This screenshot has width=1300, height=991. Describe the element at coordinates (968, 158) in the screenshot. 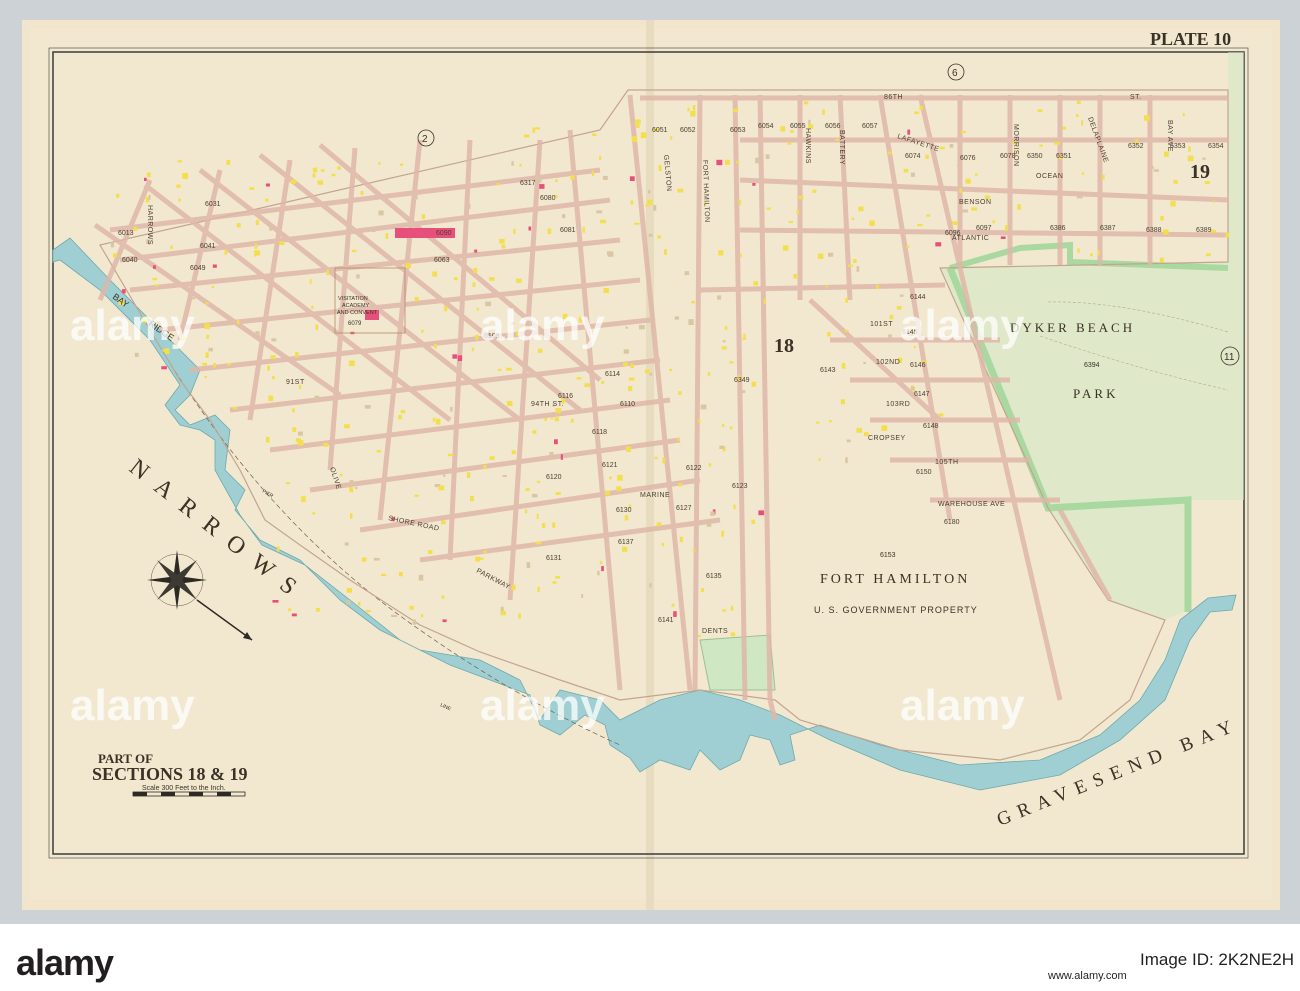

I see `block-number: 6076` at that location.